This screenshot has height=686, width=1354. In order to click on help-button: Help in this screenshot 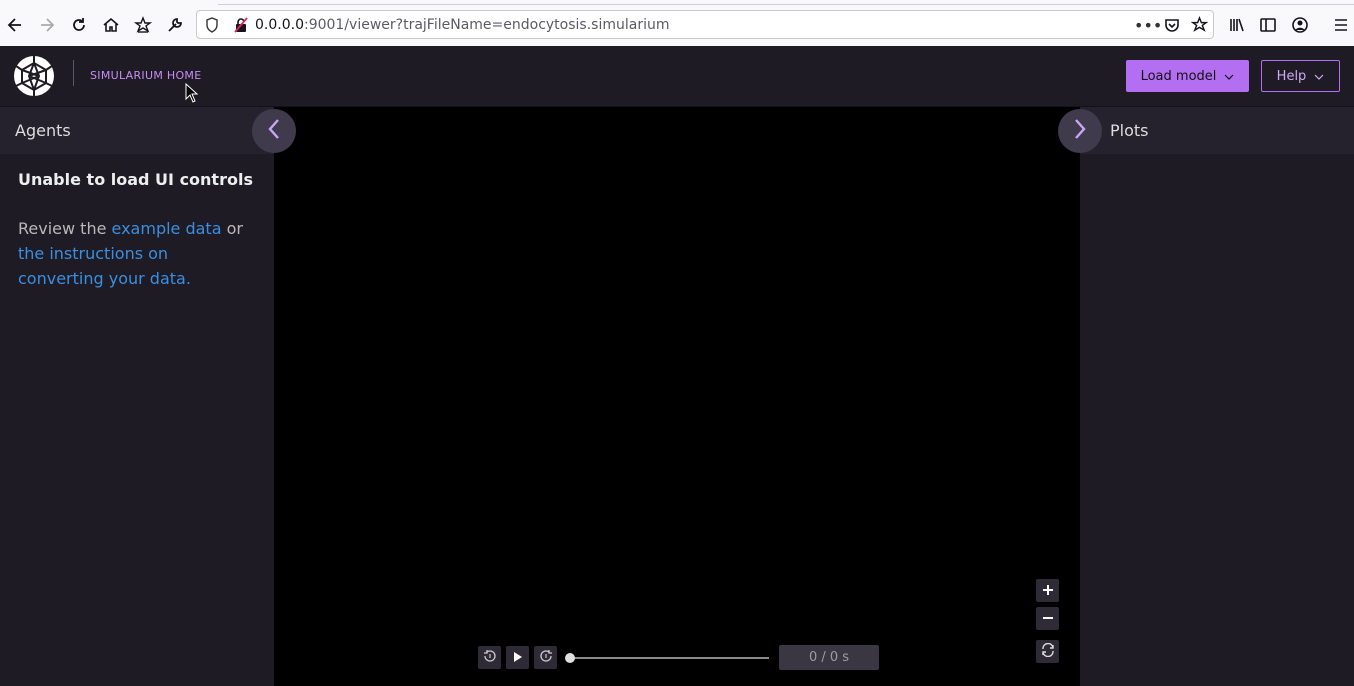, I will do `click(1300, 76)`.